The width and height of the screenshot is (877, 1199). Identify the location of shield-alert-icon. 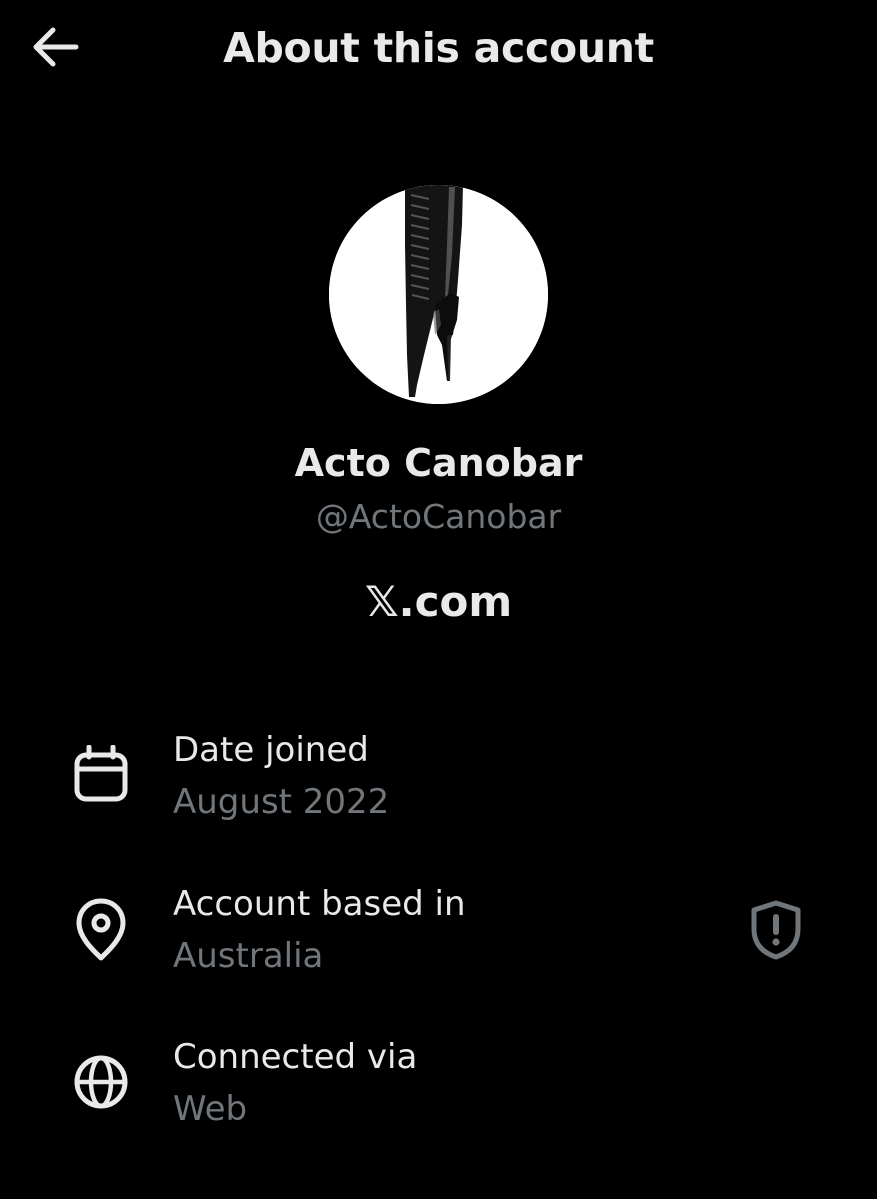
(776, 930).